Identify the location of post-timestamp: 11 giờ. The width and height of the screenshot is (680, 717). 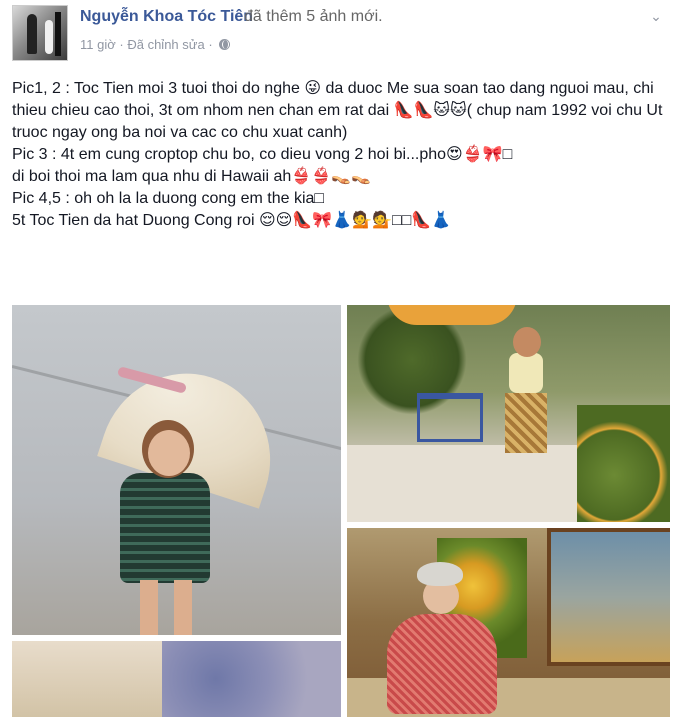
(98, 44).